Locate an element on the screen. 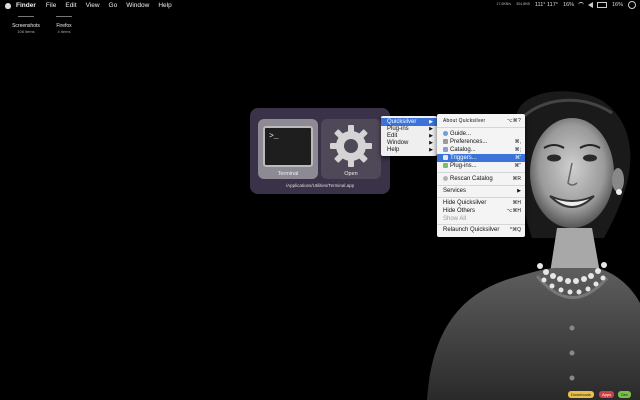 This screenshot has width=640, height=400. downloads-stack: Downloads is located at coordinates (581, 394).